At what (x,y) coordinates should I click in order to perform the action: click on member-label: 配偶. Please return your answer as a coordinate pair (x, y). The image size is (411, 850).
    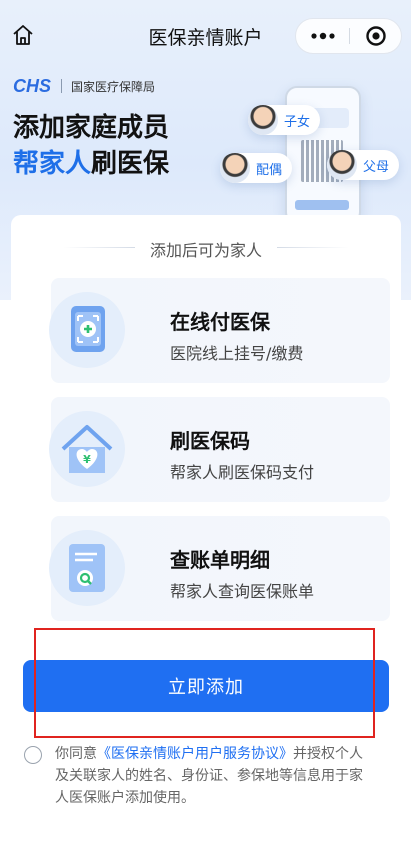
    Looking at the image, I should click on (269, 170).